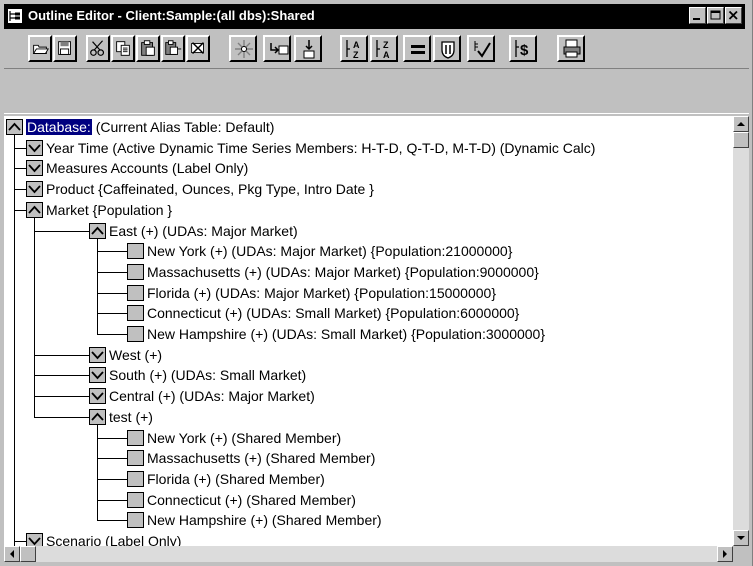  What do you see at coordinates (147, 168) in the screenshot?
I see `tree-node: Measures Accounts (Label Only)` at bounding box center [147, 168].